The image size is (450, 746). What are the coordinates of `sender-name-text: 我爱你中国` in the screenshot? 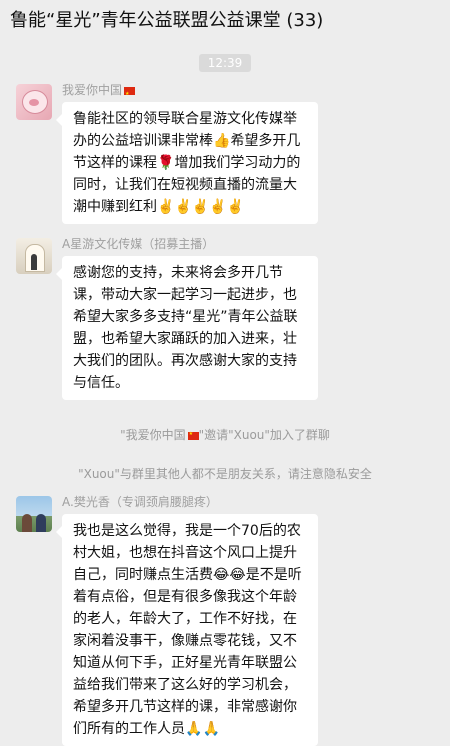 It's located at (92, 90).